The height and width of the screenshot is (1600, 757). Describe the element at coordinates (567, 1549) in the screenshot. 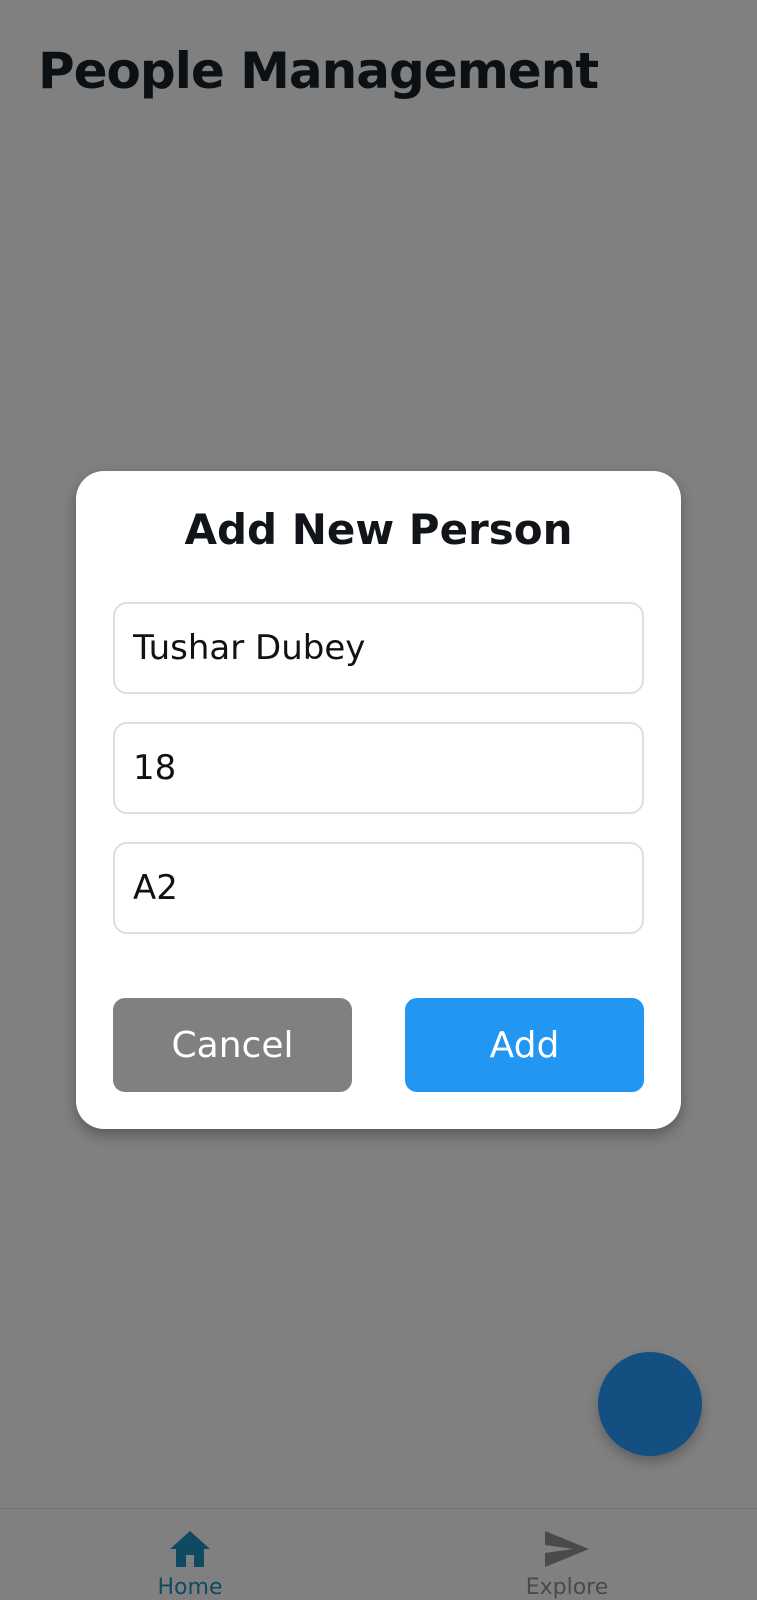

I see `send-icon` at that location.